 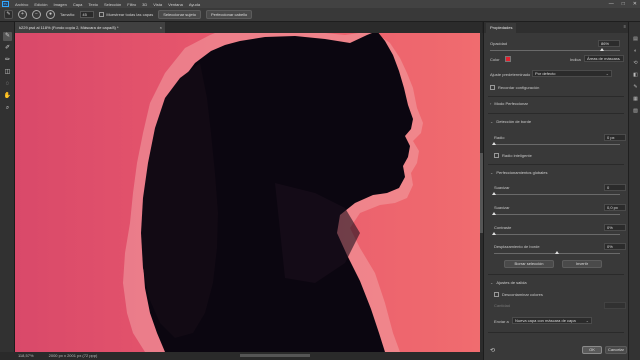 I want to click on tab-properties: Propiedades, so click(x=501, y=28).